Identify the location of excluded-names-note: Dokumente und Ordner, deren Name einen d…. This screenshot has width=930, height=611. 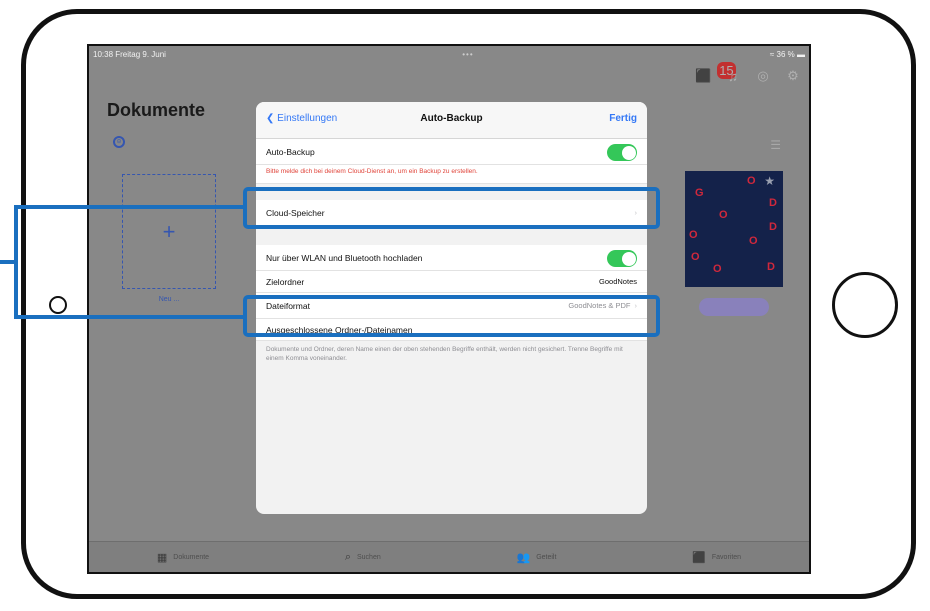
(444, 354).